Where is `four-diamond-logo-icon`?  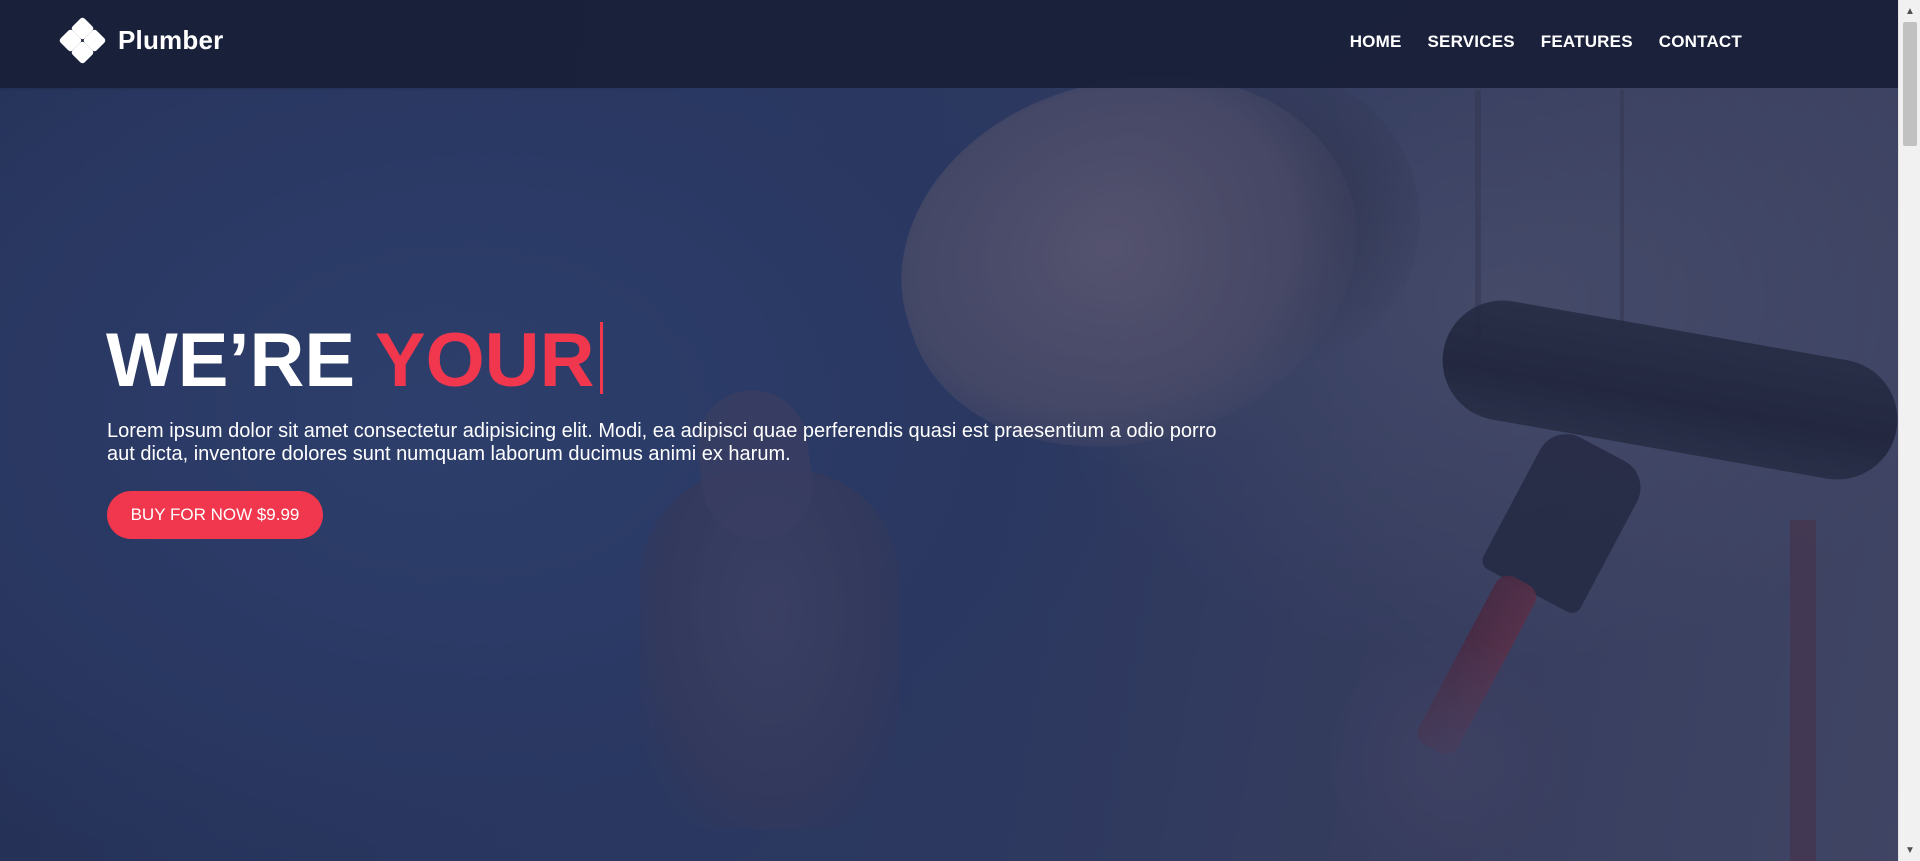
four-diamond-logo-icon is located at coordinates (82, 40).